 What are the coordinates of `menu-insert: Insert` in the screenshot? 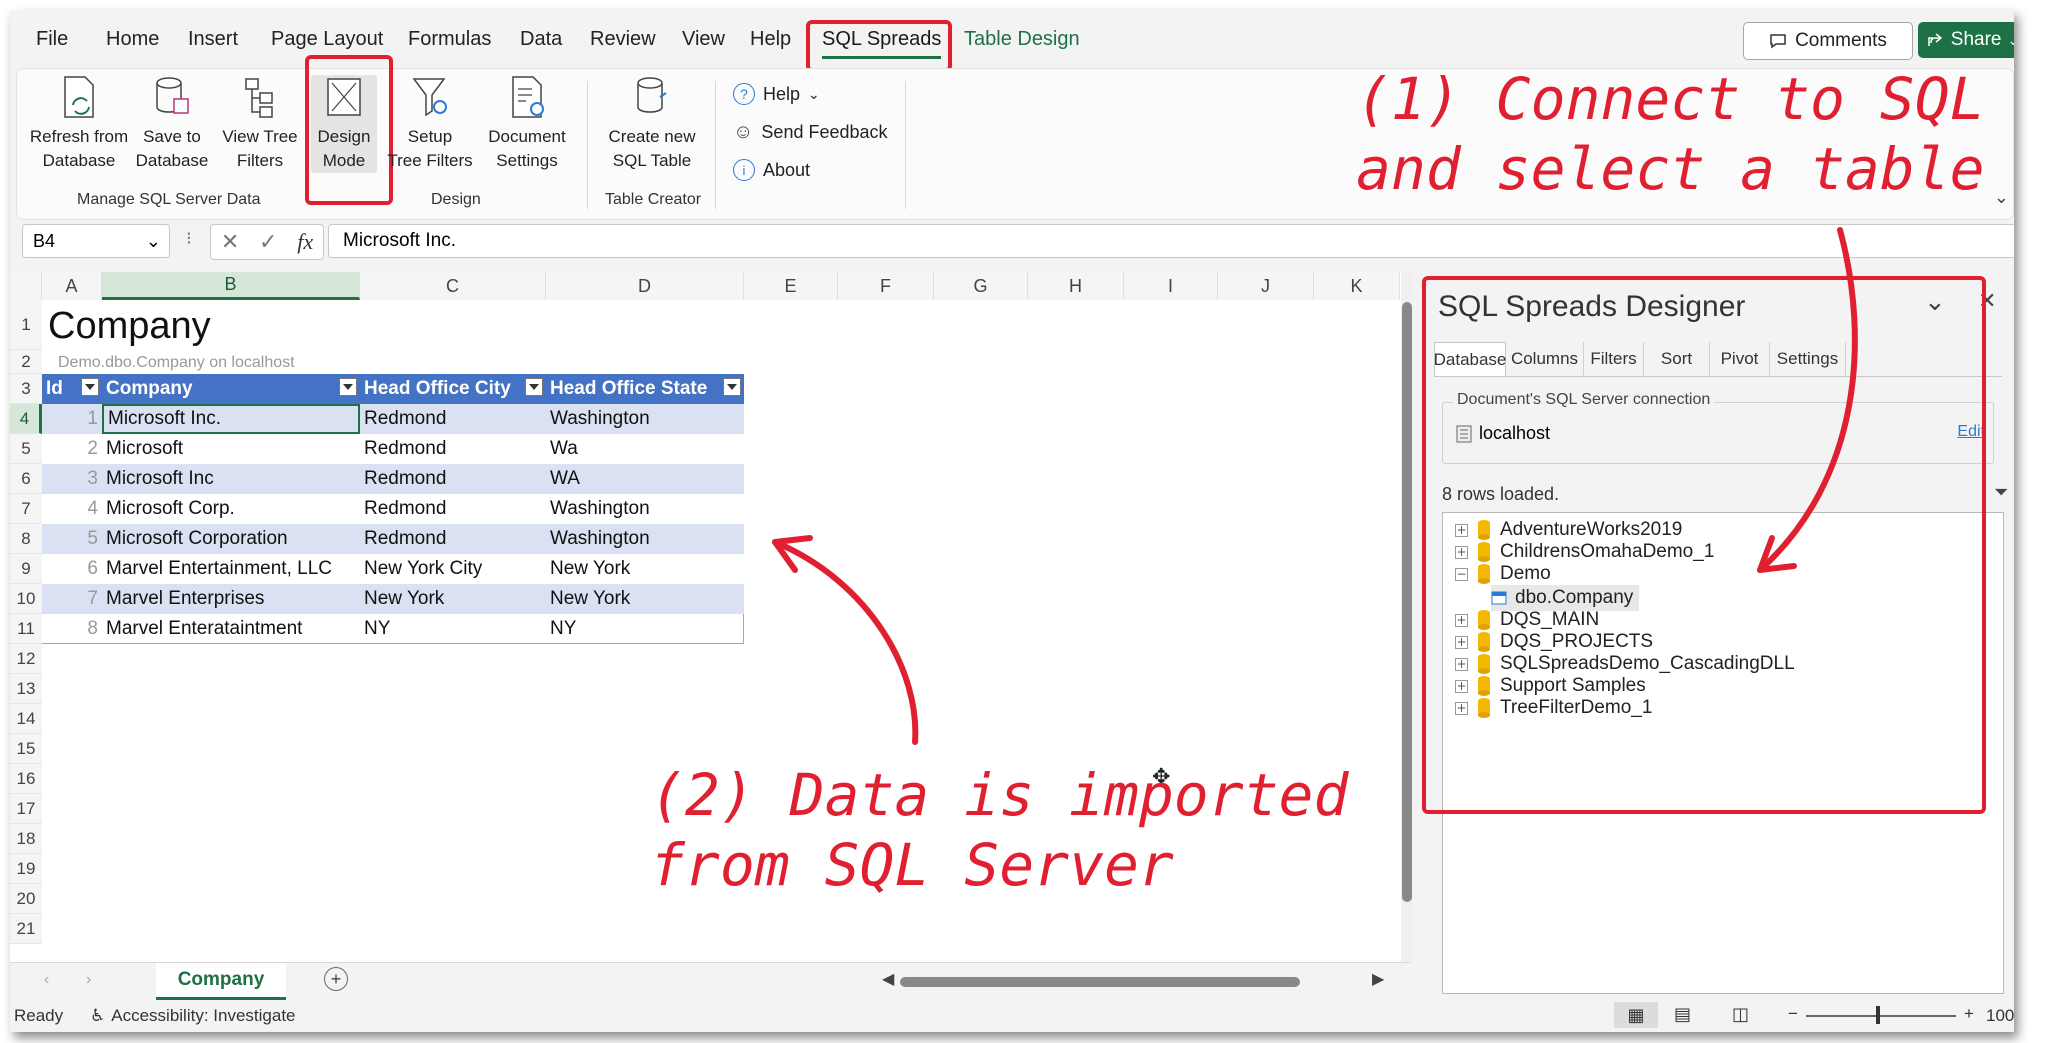 It's located at (213, 39).